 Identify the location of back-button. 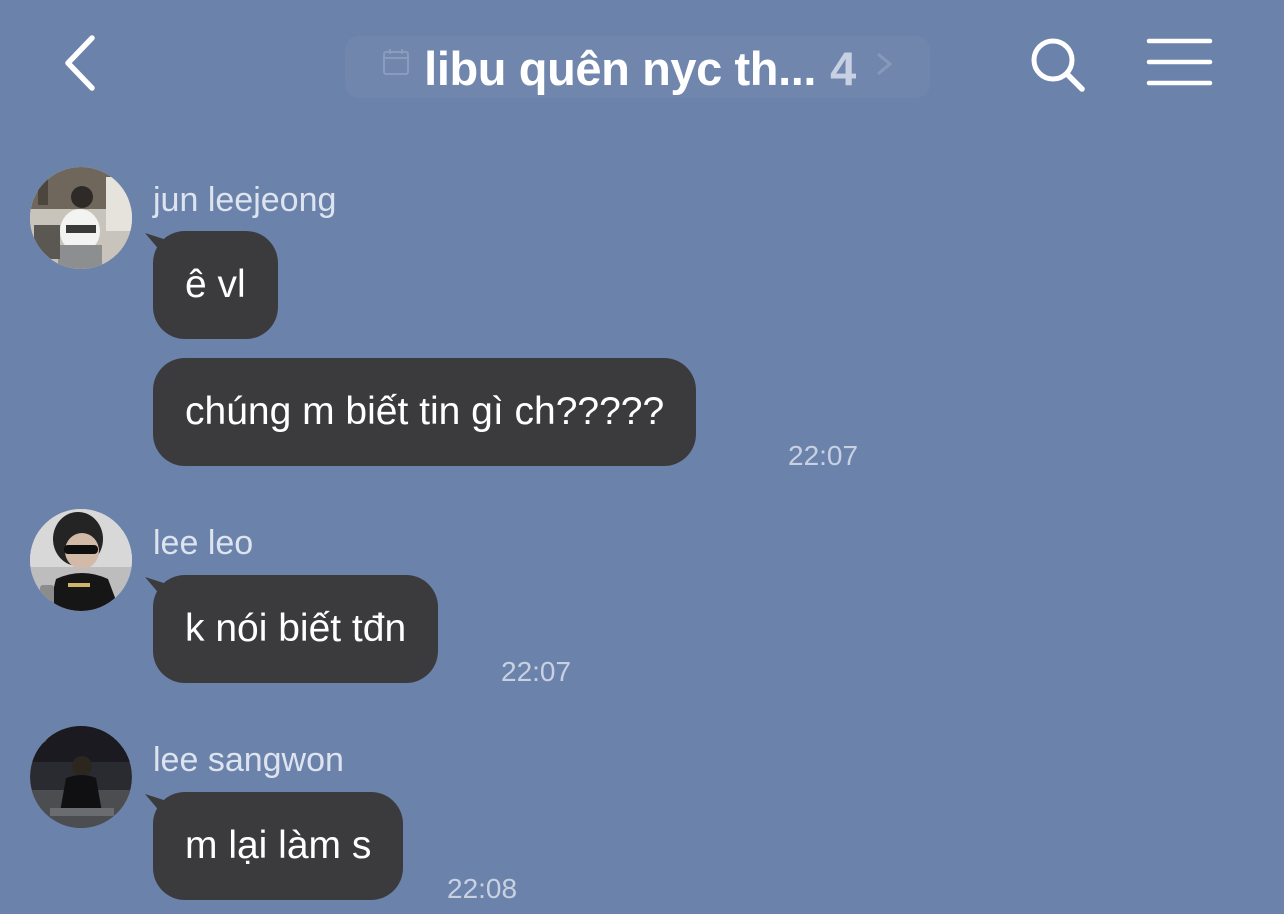
(82, 63).